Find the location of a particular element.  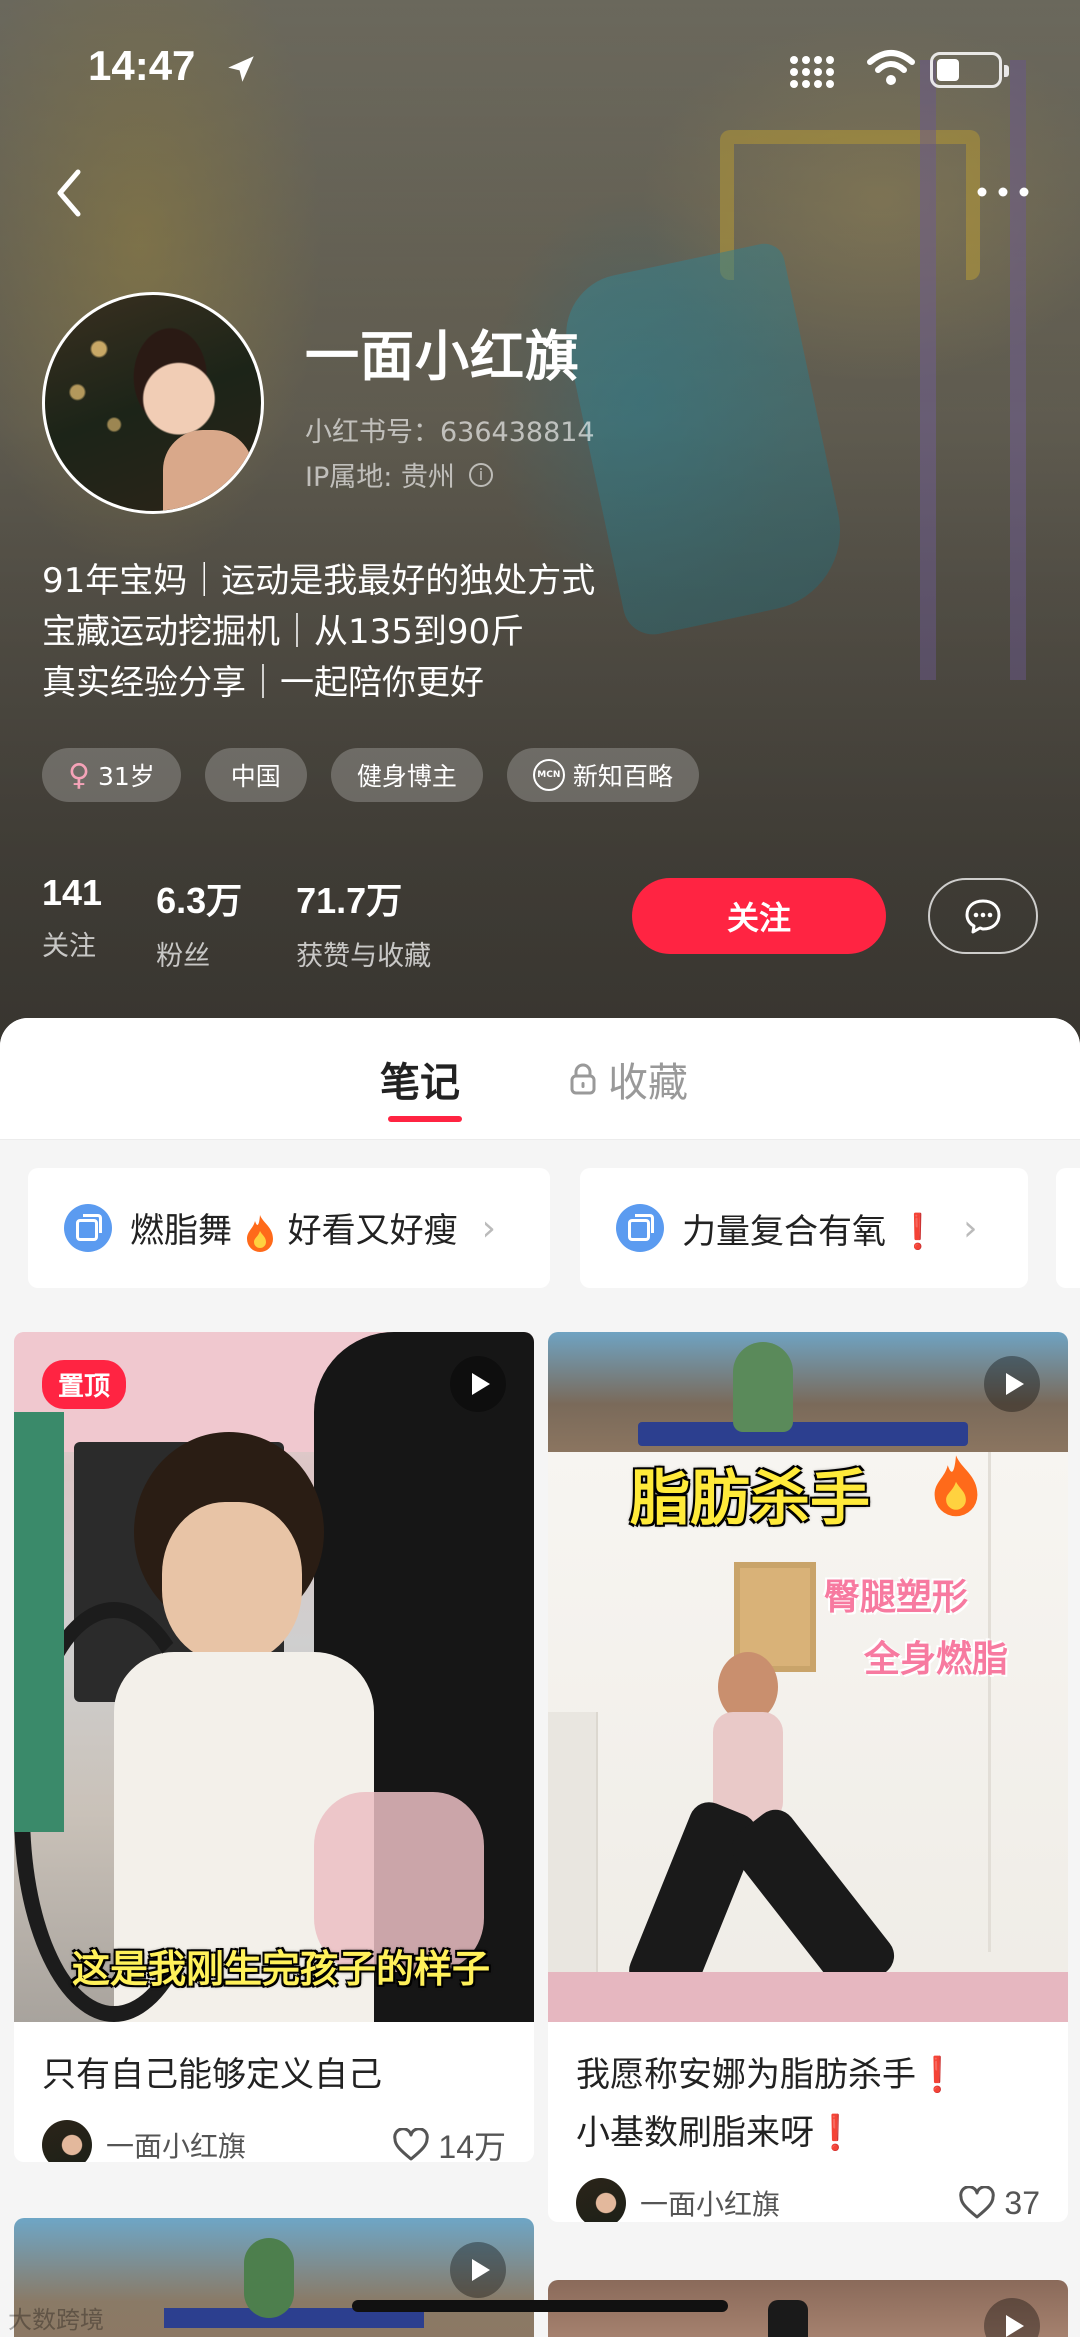

note-meta: 一面小红旗 14万 is located at coordinates (274, 2141).